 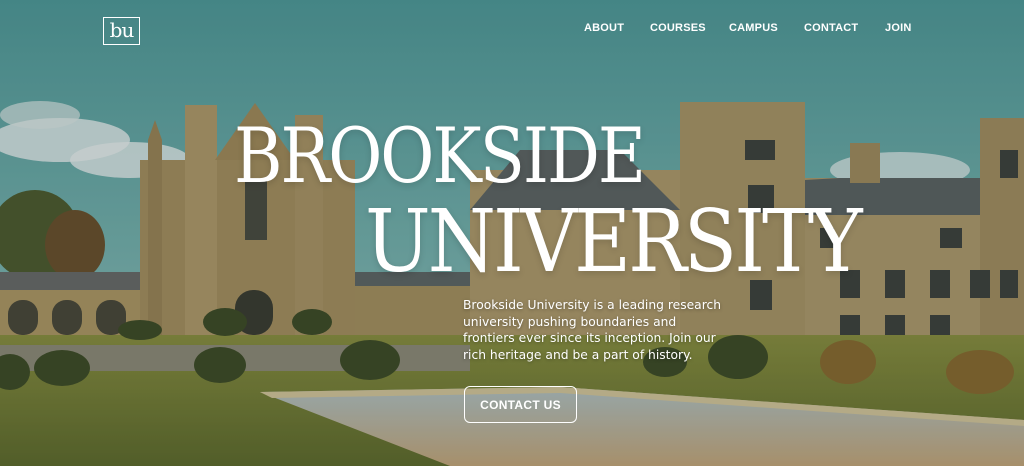 What do you see at coordinates (512, 29) in the screenshot?
I see `main-nav: ABOUT COURSES CAMPUS CONTACT JOIN` at bounding box center [512, 29].